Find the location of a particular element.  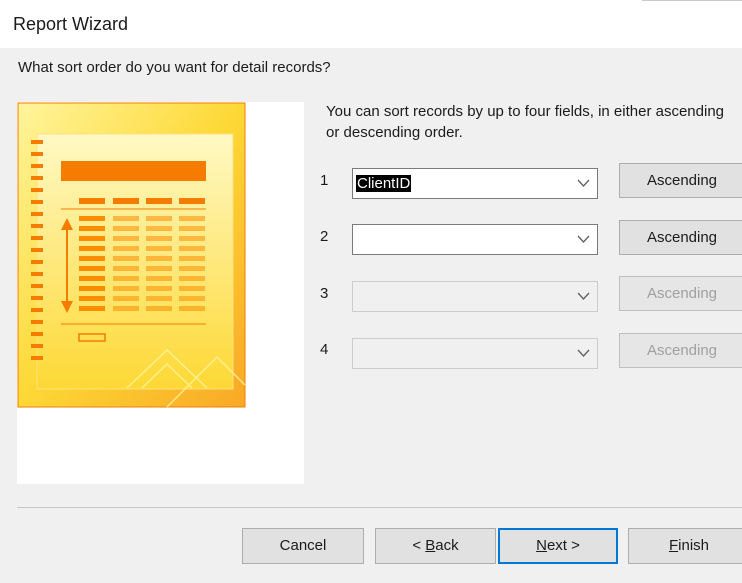

next-button: Next > is located at coordinates (558, 546).